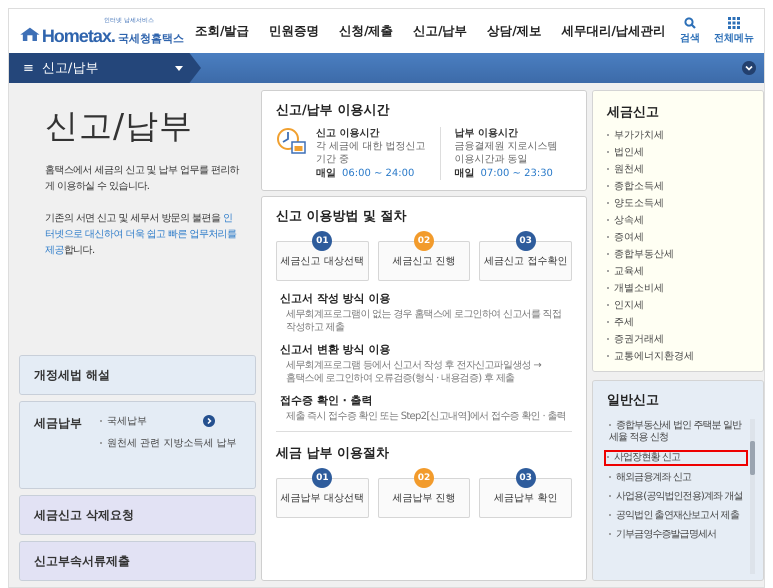 The width and height of the screenshot is (773, 588). What do you see at coordinates (314, 327) in the screenshot?
I see `method-description: 작성하고 제출` at bounding box center [314, 327].